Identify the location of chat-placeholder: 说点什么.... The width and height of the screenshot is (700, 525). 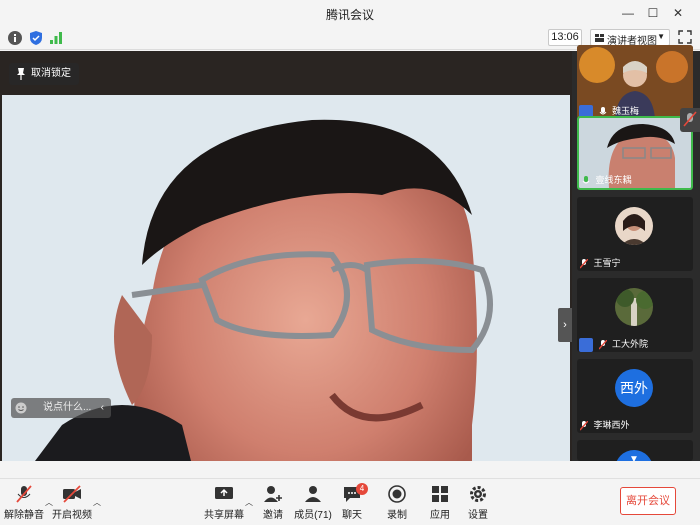
(67, 407).